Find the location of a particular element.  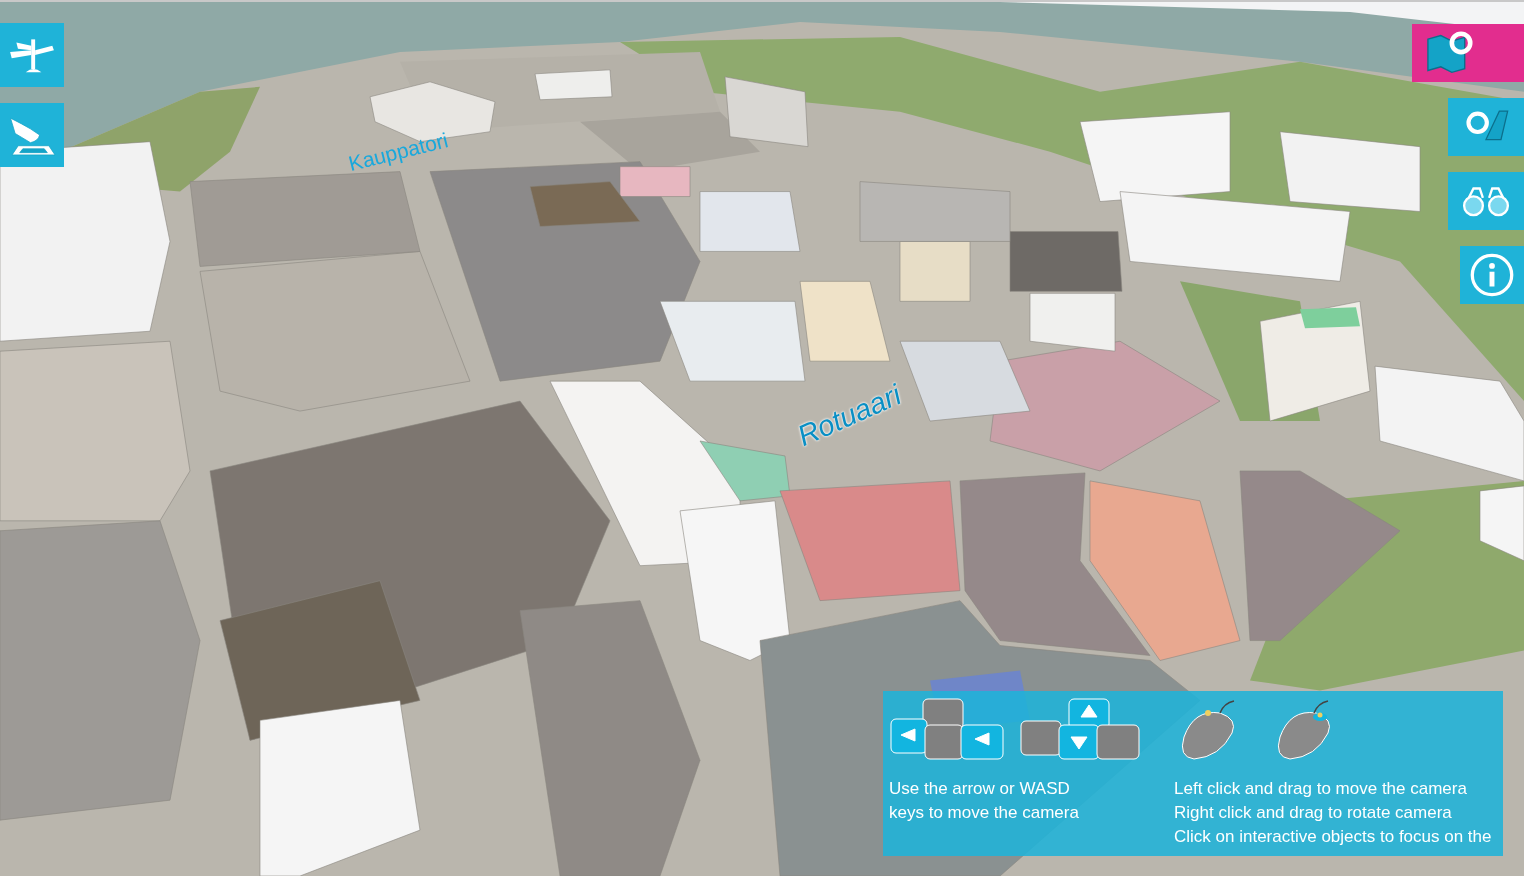

signpost-button is located at coordinates (32, 55).